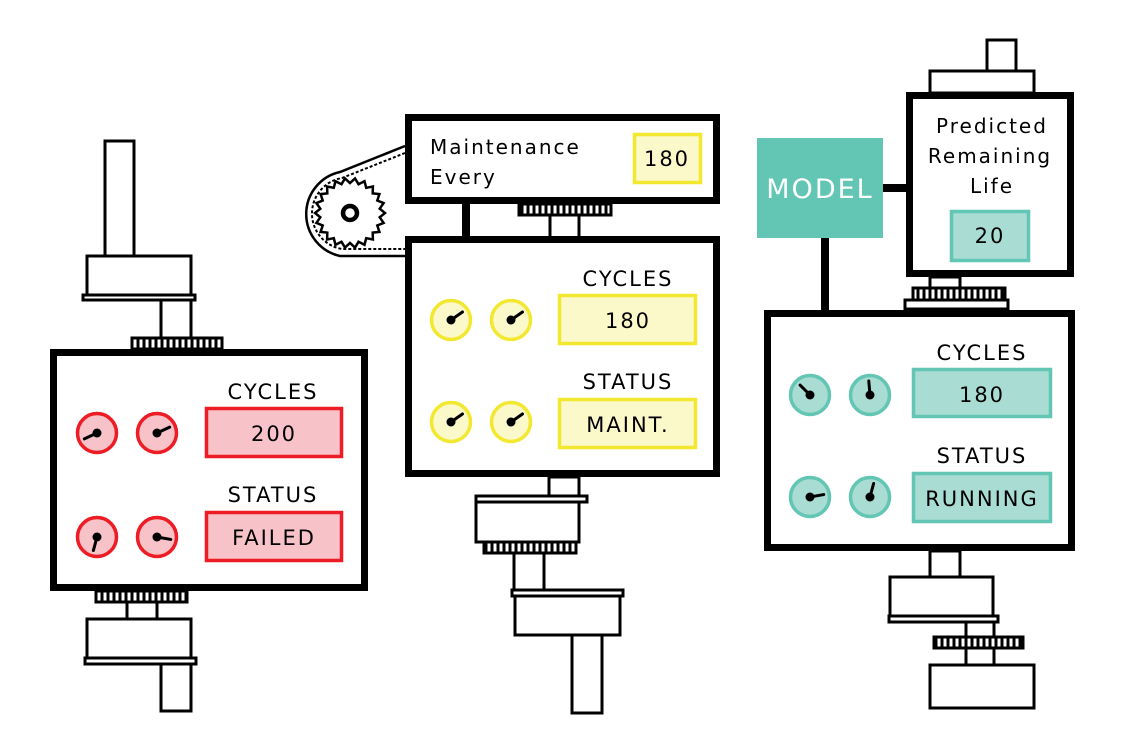 The image size is (1126, 751). What do you see at coordinates (982, 499) in the screenshot?
I see `machine-3-status-value: RUNNING` at bounding box center [982, 499].